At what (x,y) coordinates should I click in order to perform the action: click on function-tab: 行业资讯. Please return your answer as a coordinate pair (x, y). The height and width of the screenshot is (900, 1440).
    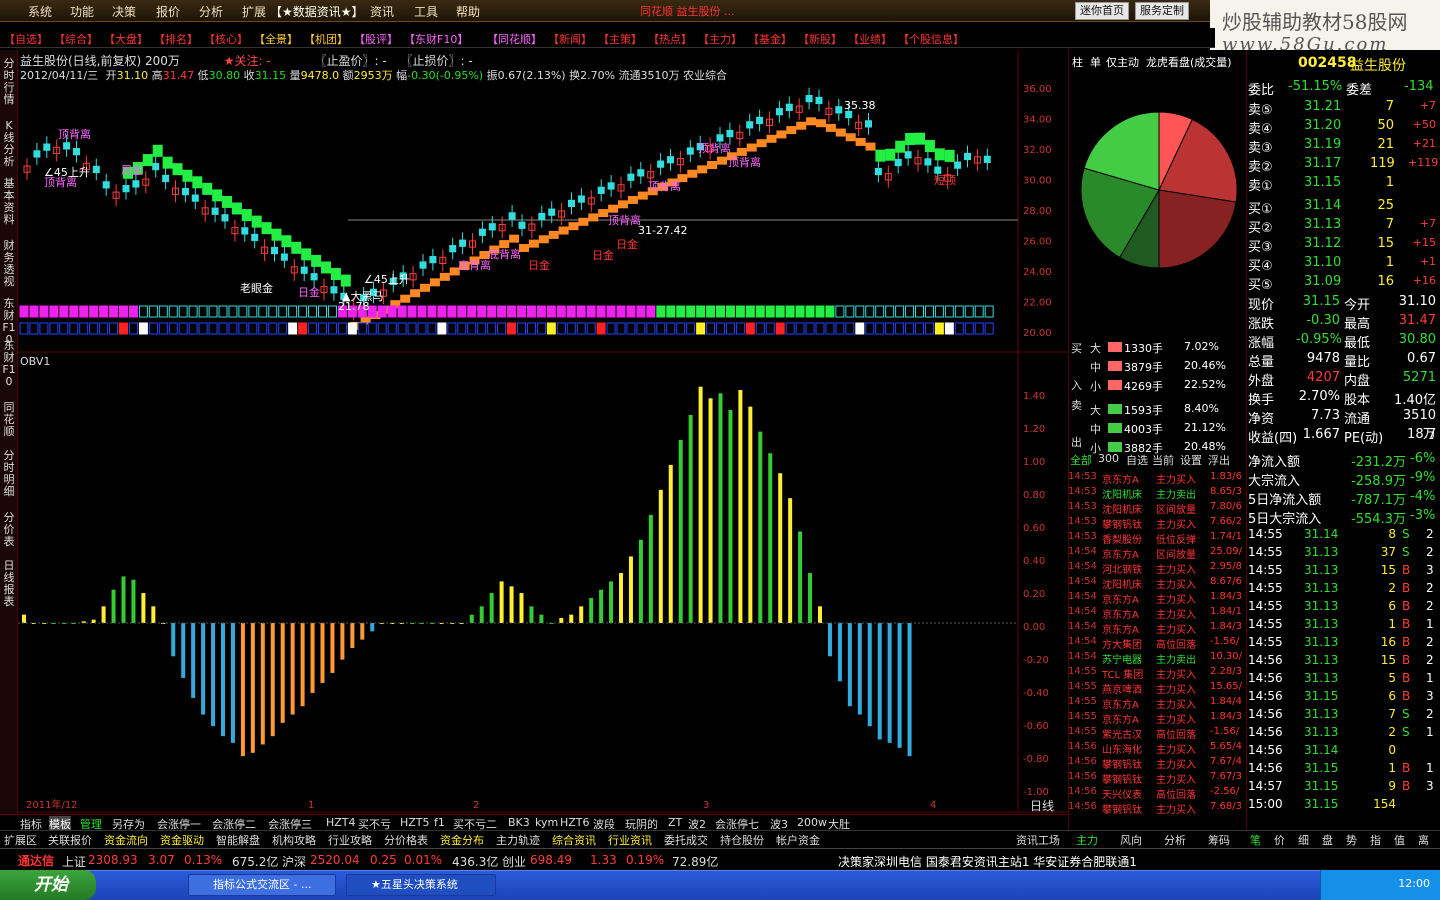
    Looking at the image, I should click on (630, 840).